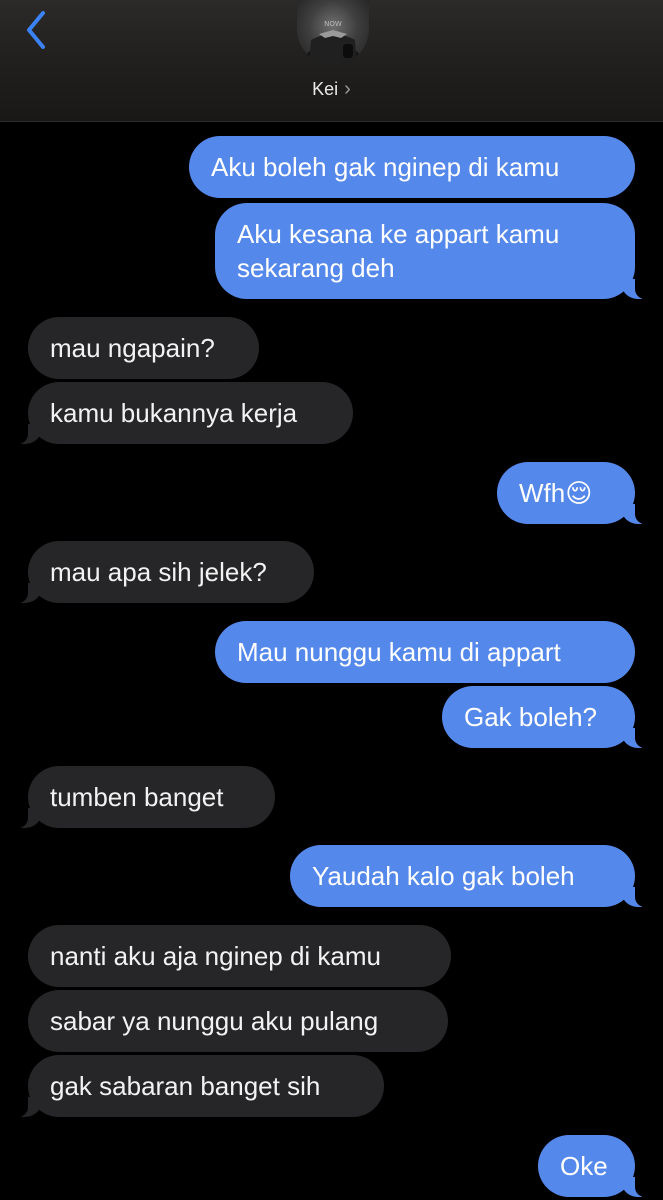 This screenshot has width=663, height=1200. Describe the element at coordinates (333, 24) in the screenshot. I see `svg-text: NOW` at that location.